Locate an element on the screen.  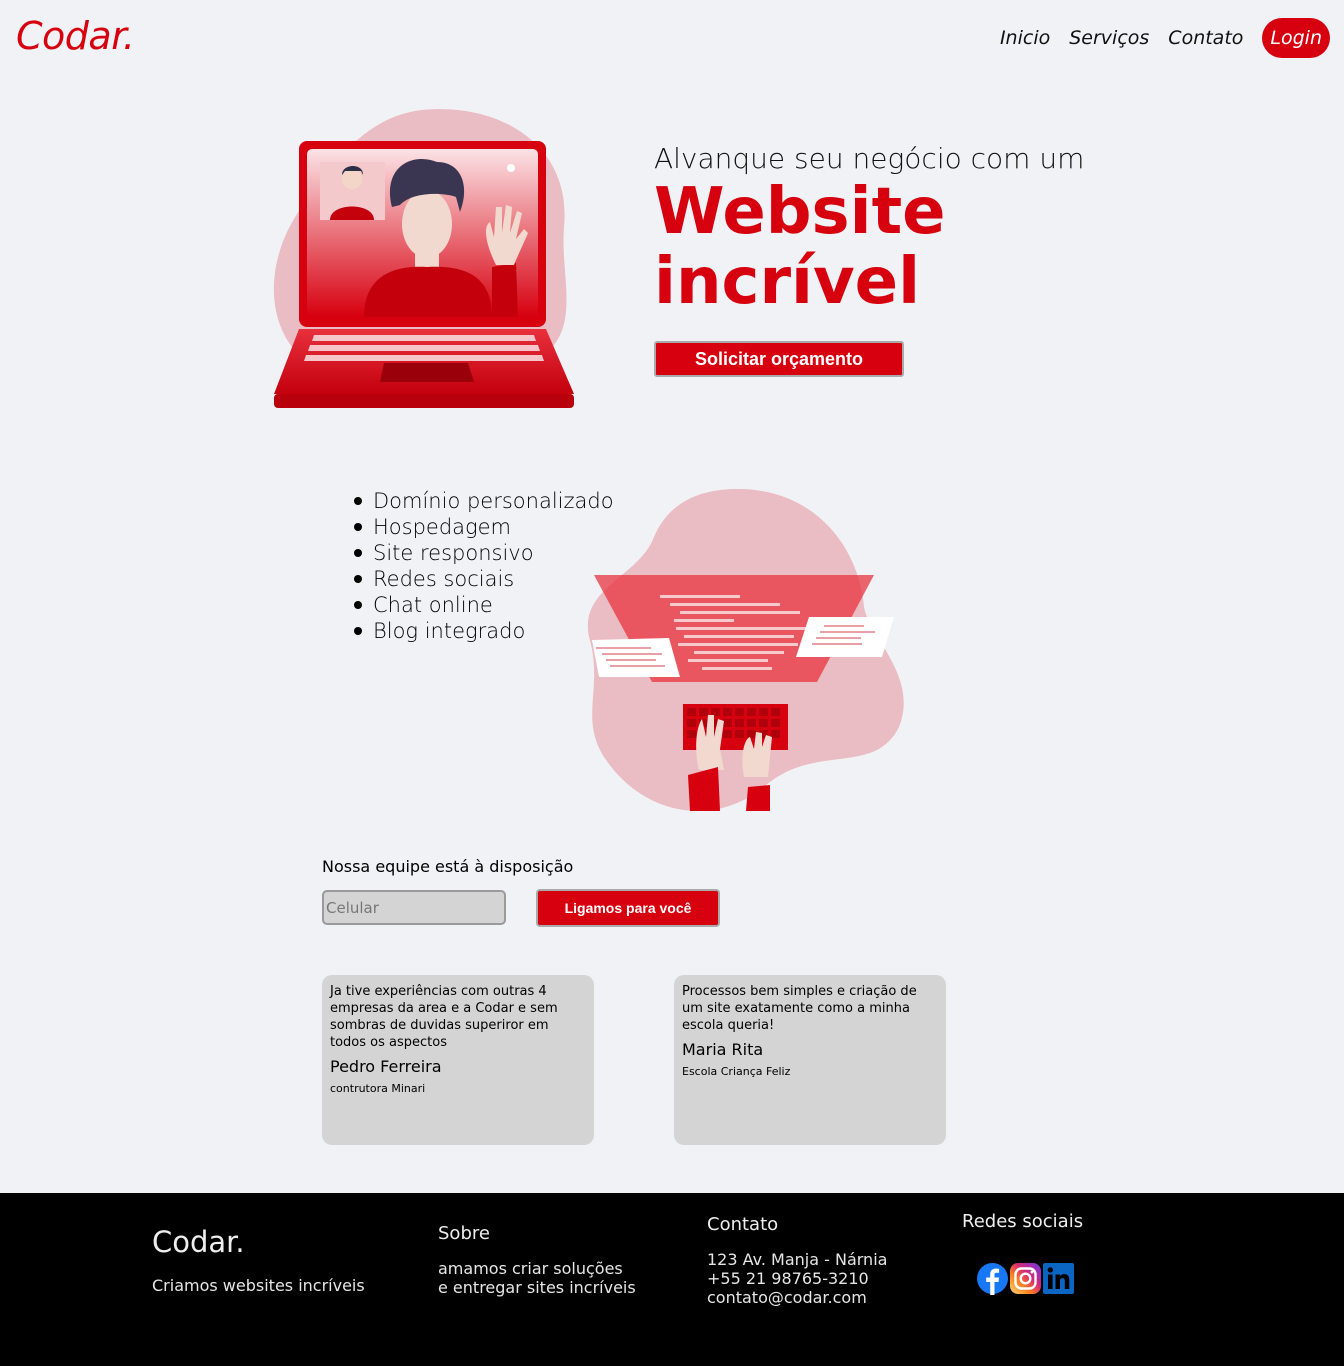
list-item: Chat online is located at coordinates (484, 605).